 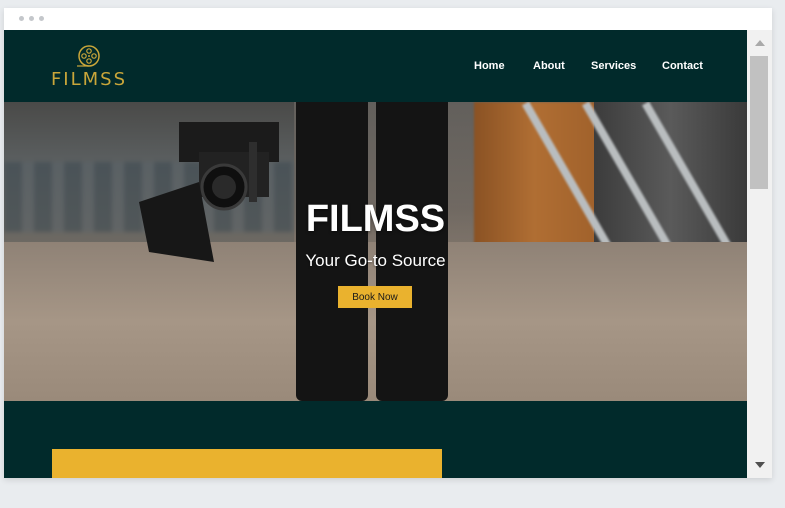 What do you see at coordinates (375, 297) in the screenshot?
I see `book-now-button: Book Now` at bounding box center [375, 297].